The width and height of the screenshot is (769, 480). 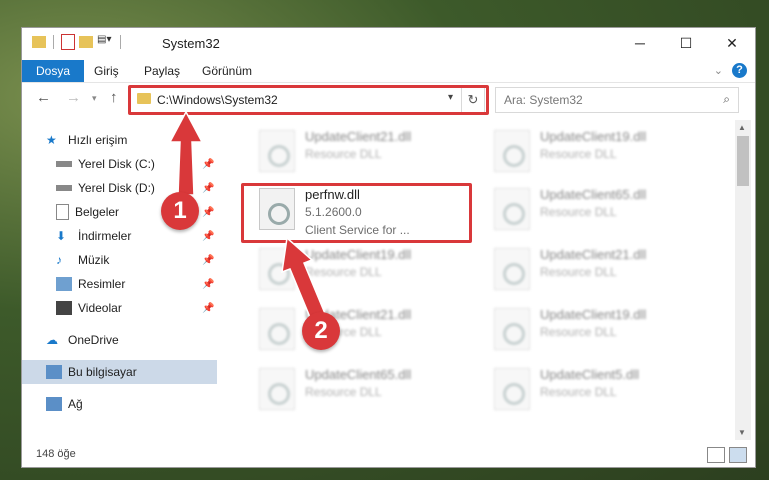 What do you see at coordinates (180, 211) in the screenshot?
I see `step-1-badge: 1` at bounding box center [180, 211].